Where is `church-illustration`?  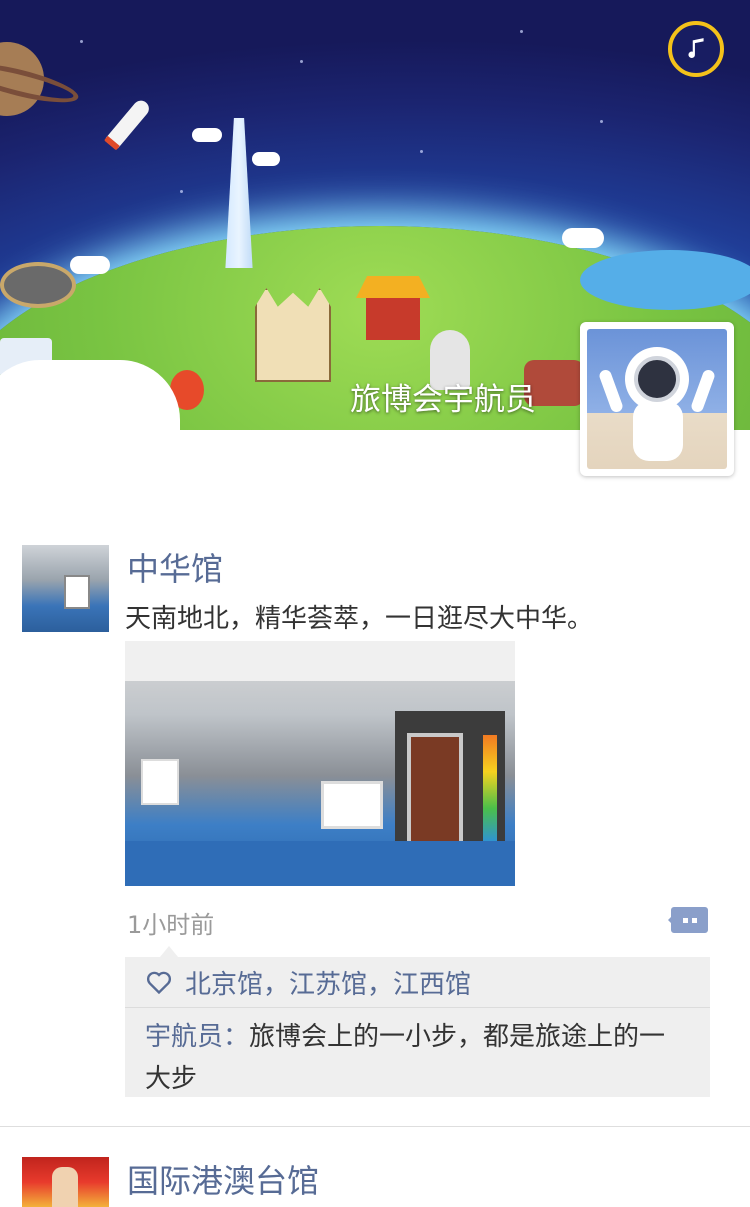 church-illustration is located at coordinates (293, 335).